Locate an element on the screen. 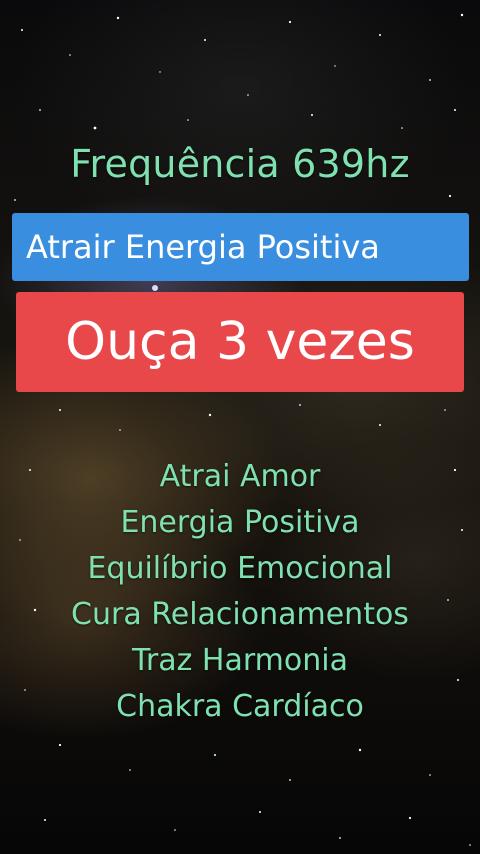  benefit-item: Equilíbrio Emocional is located at coordinates (240, 568).